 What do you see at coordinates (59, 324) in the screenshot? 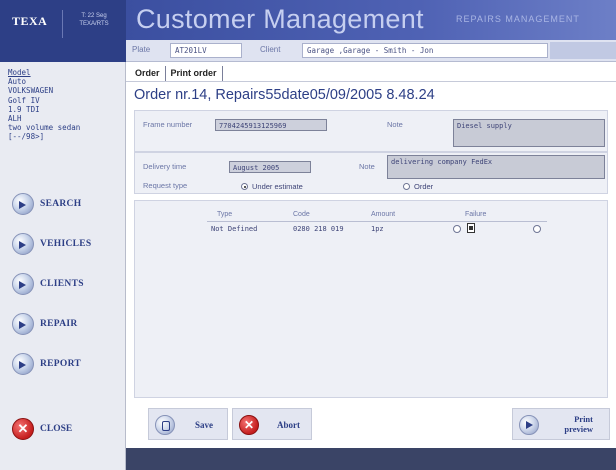
I see `sidebar-item-label: REPAIR` at bounding box center [59, 324].